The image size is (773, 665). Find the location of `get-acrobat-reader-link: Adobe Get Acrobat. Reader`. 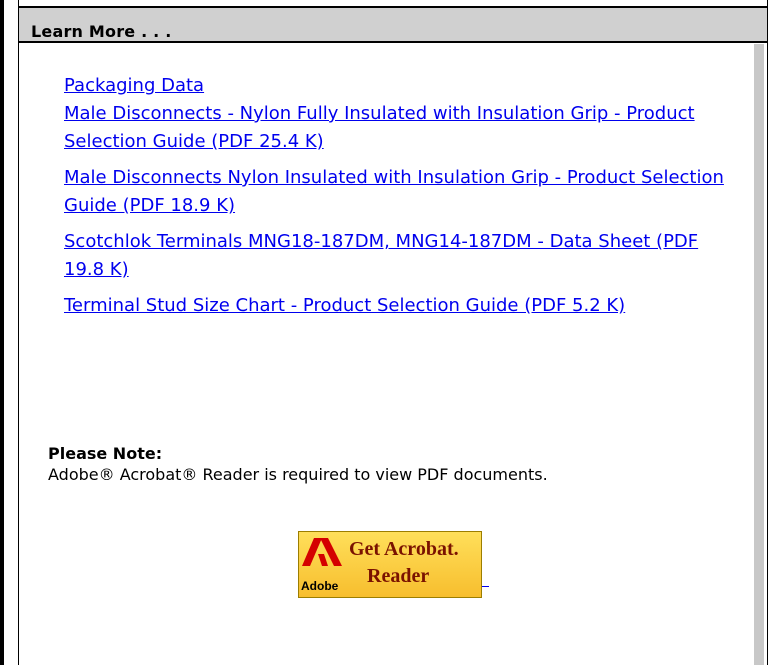

get-acrobat-reader-link: Adobe Get Acrobat. Reader is located at coordinates (390, 564).